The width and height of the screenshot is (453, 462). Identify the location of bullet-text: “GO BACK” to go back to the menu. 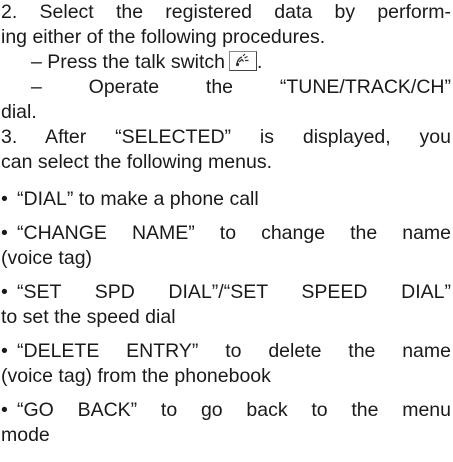
(234, 410).